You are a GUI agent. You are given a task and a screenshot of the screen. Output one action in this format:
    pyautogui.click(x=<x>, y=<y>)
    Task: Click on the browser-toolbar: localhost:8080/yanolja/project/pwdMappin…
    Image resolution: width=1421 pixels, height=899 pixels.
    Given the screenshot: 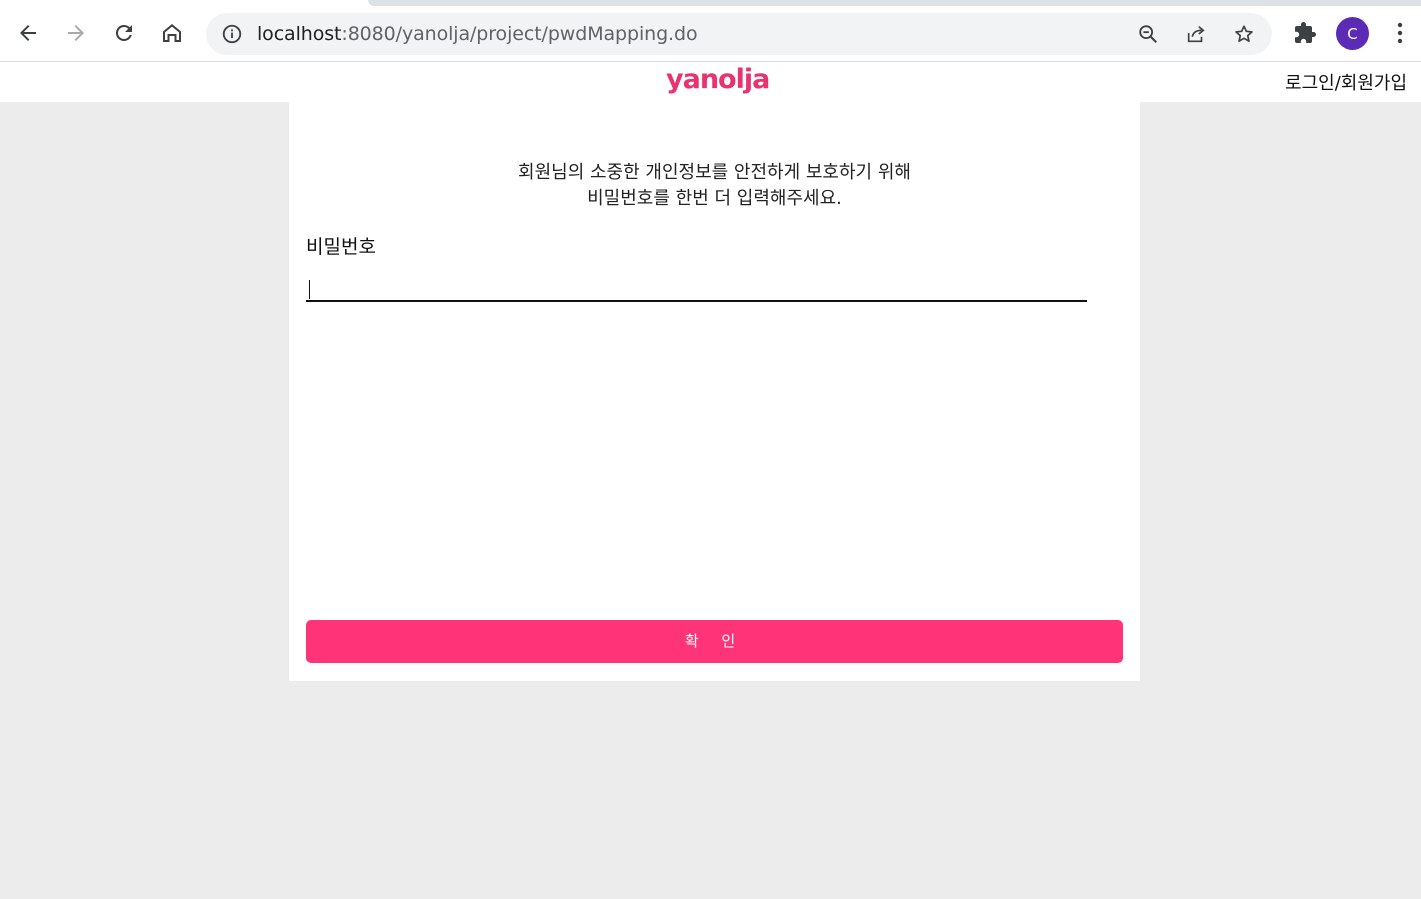 What is the action you would take?
    pyautogui.click(x=710, y=31)
    